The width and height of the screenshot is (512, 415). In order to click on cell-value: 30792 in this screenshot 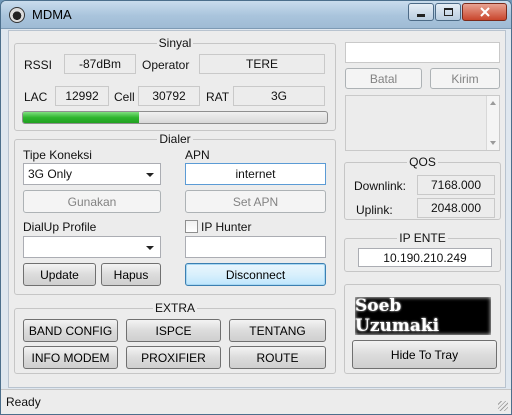, I will do `click(169, 96)`.